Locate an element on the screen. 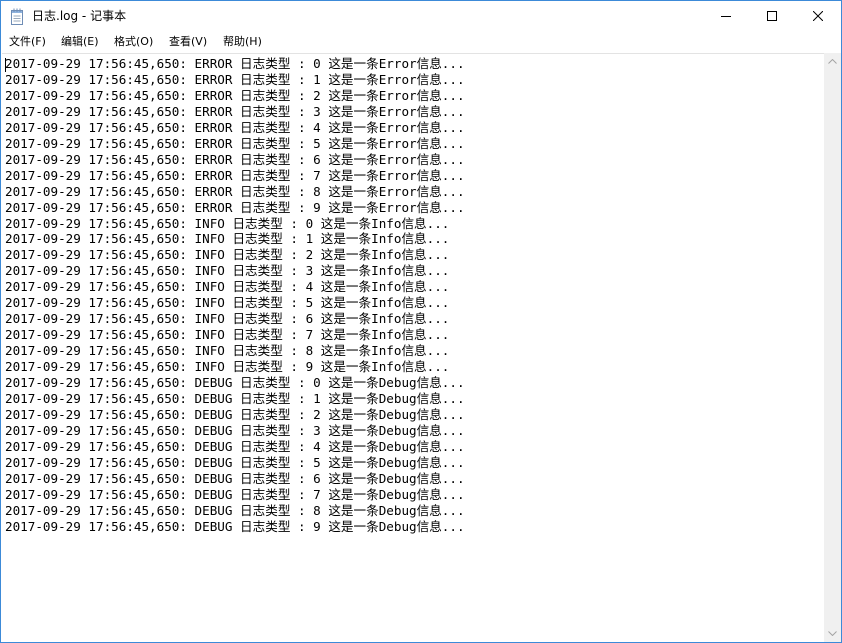 The height and width of the screenshot is (643, 842). minimize-button is located at coordinates (726, 16).